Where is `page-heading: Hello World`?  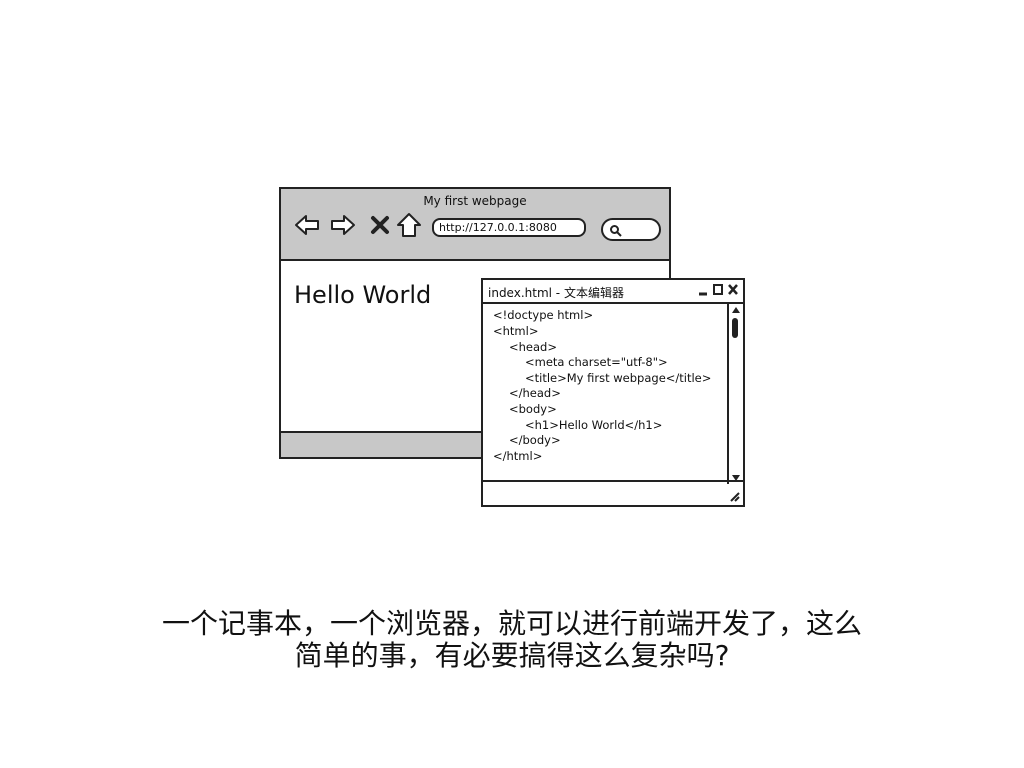 page-heading: Hello World is located at coordinates (363, 295).